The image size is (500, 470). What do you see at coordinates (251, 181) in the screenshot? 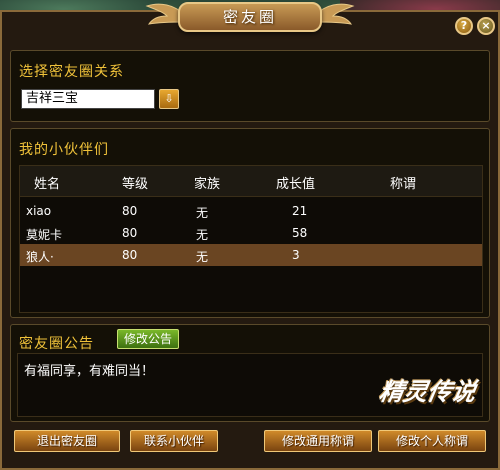
I see `table-header: 姓名 等级 家族 成长值 称谓` at bounding box center [251, 181].